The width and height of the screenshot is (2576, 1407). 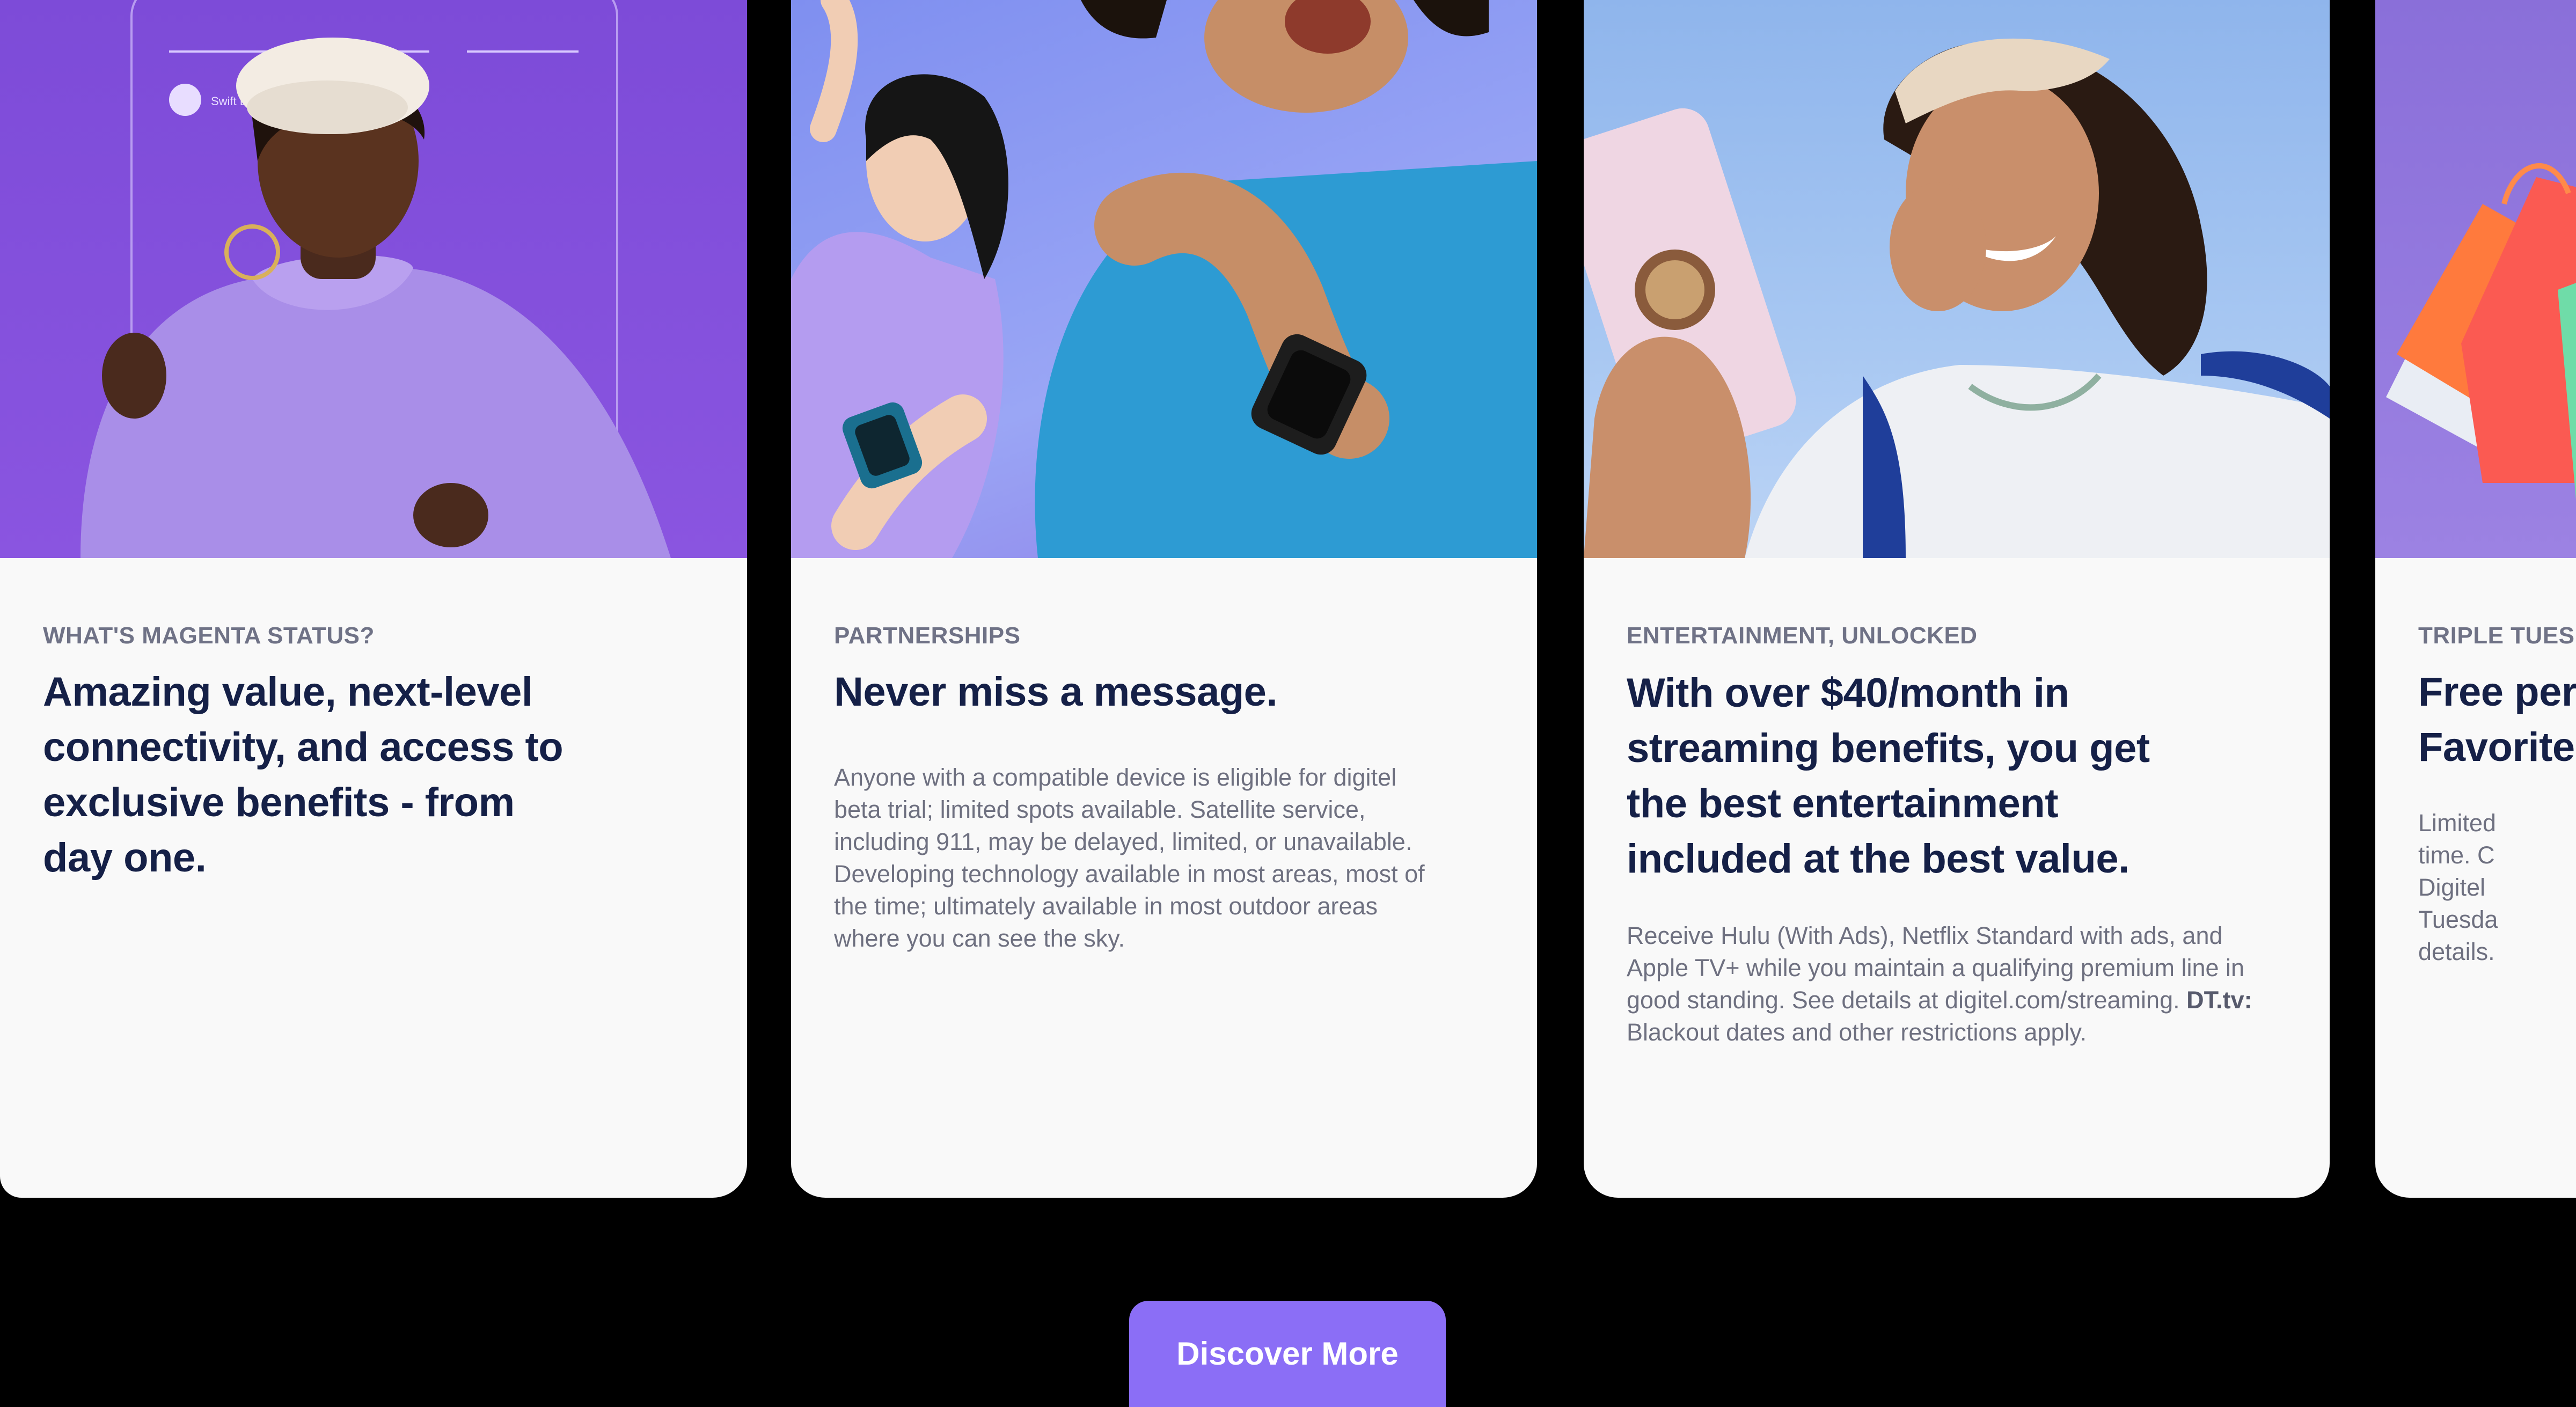 What do you see at coordinates (2219, 1000) in the screenshot?
I see `description-bold-label: DT.tv:` at bounding box center [2219, 1000].